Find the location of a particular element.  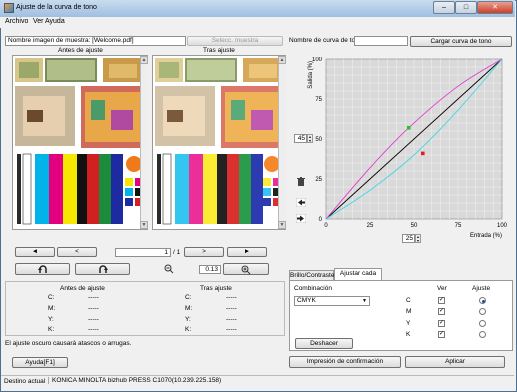

color-name-y: Y is located at coordinates (408, 323).